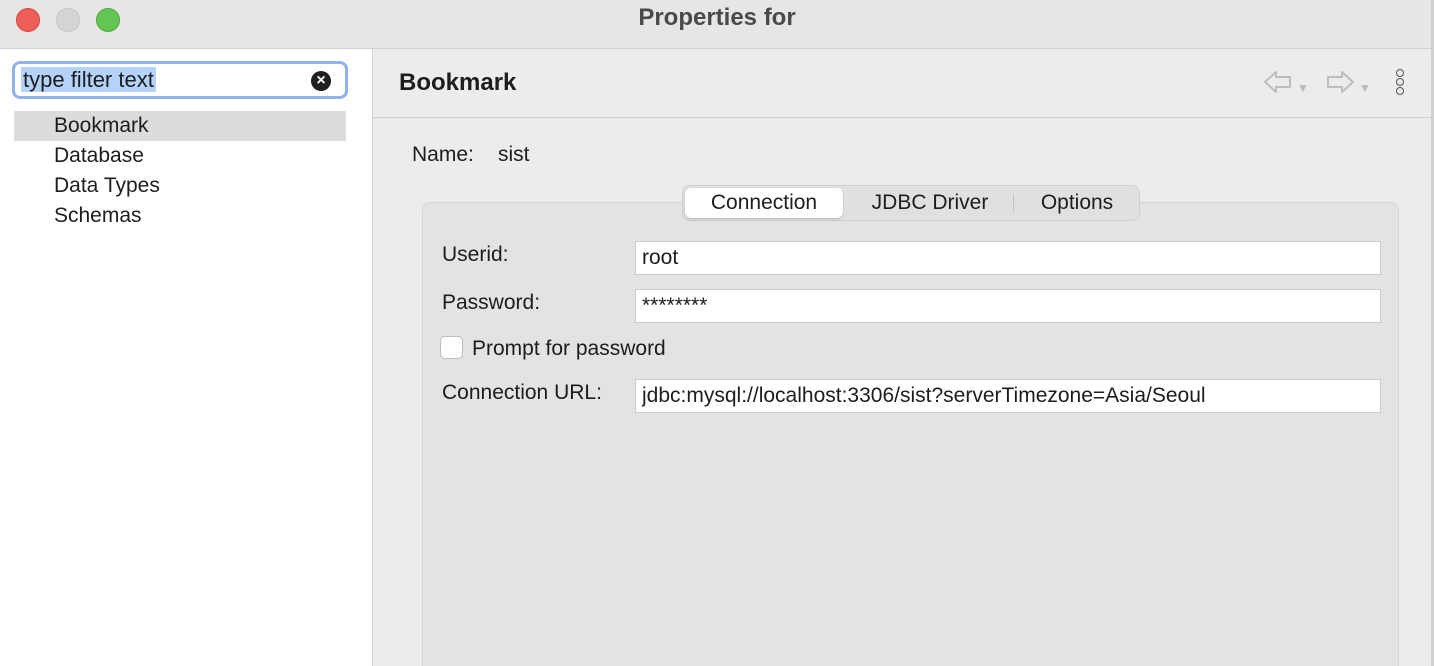 The height and width of the screenshot is (666, 1434). Describe the element at coordinates (1340, 82) in the screenshot. I see `forward-arrow-icon` at that location.